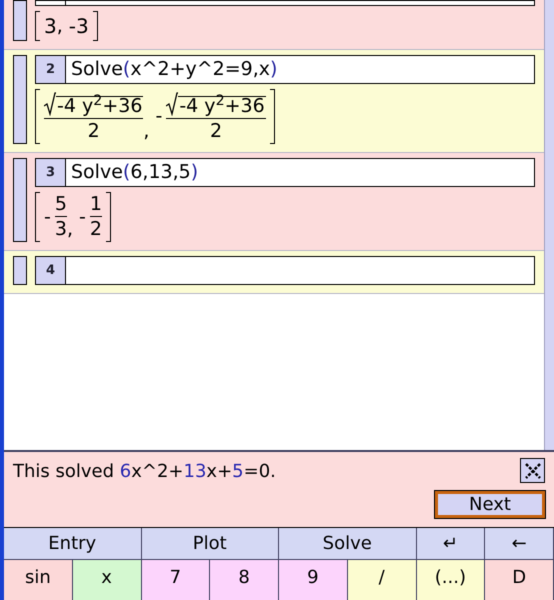  I want to click on fraction: 1 2, so click(96, 217).